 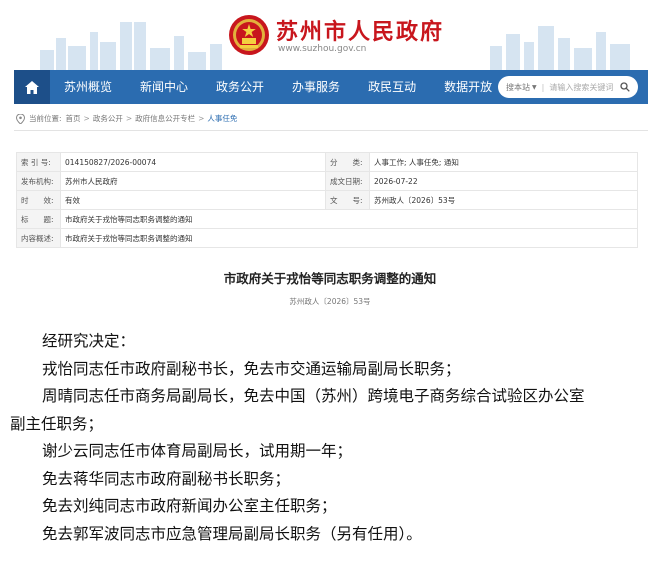 What do you see at coordinates (73, 118) in the screenshot?
I see `breadcrumb-home: 首页` at bounding box center [73, 118].